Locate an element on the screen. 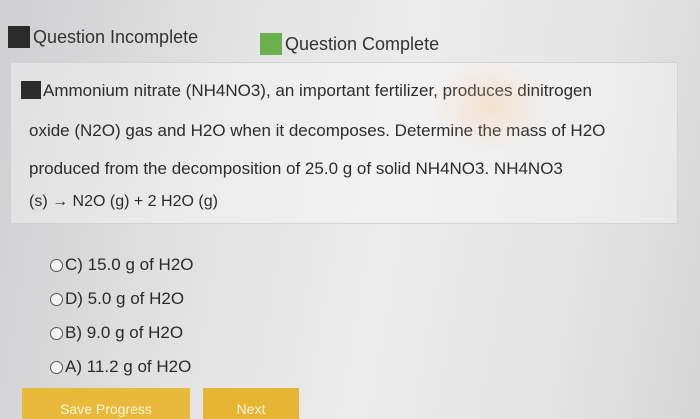 The width and height of the screenshot is (700, 419). legend-incomplete-label: Question Incomplete is located at coordinates (116, 36).